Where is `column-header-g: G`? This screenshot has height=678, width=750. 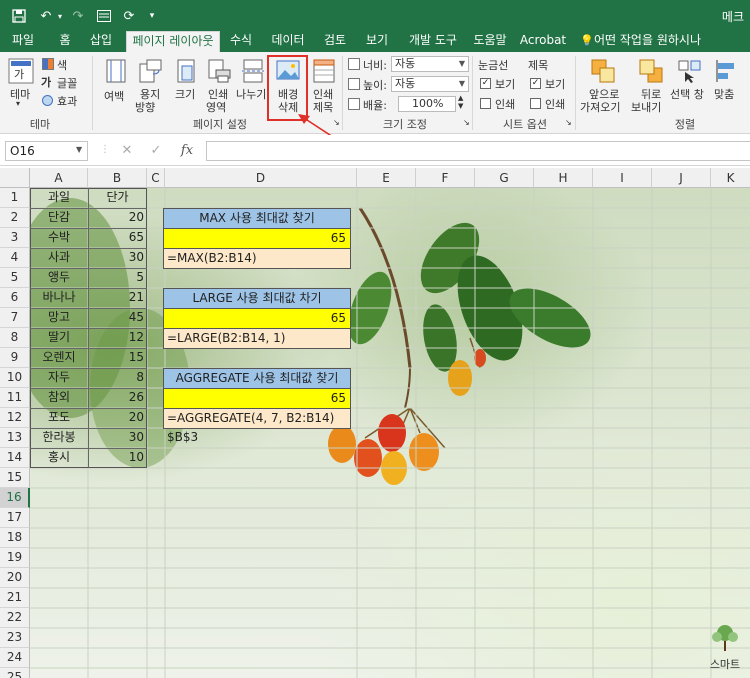
column-header-g: G is located at coordinates (504, 178).